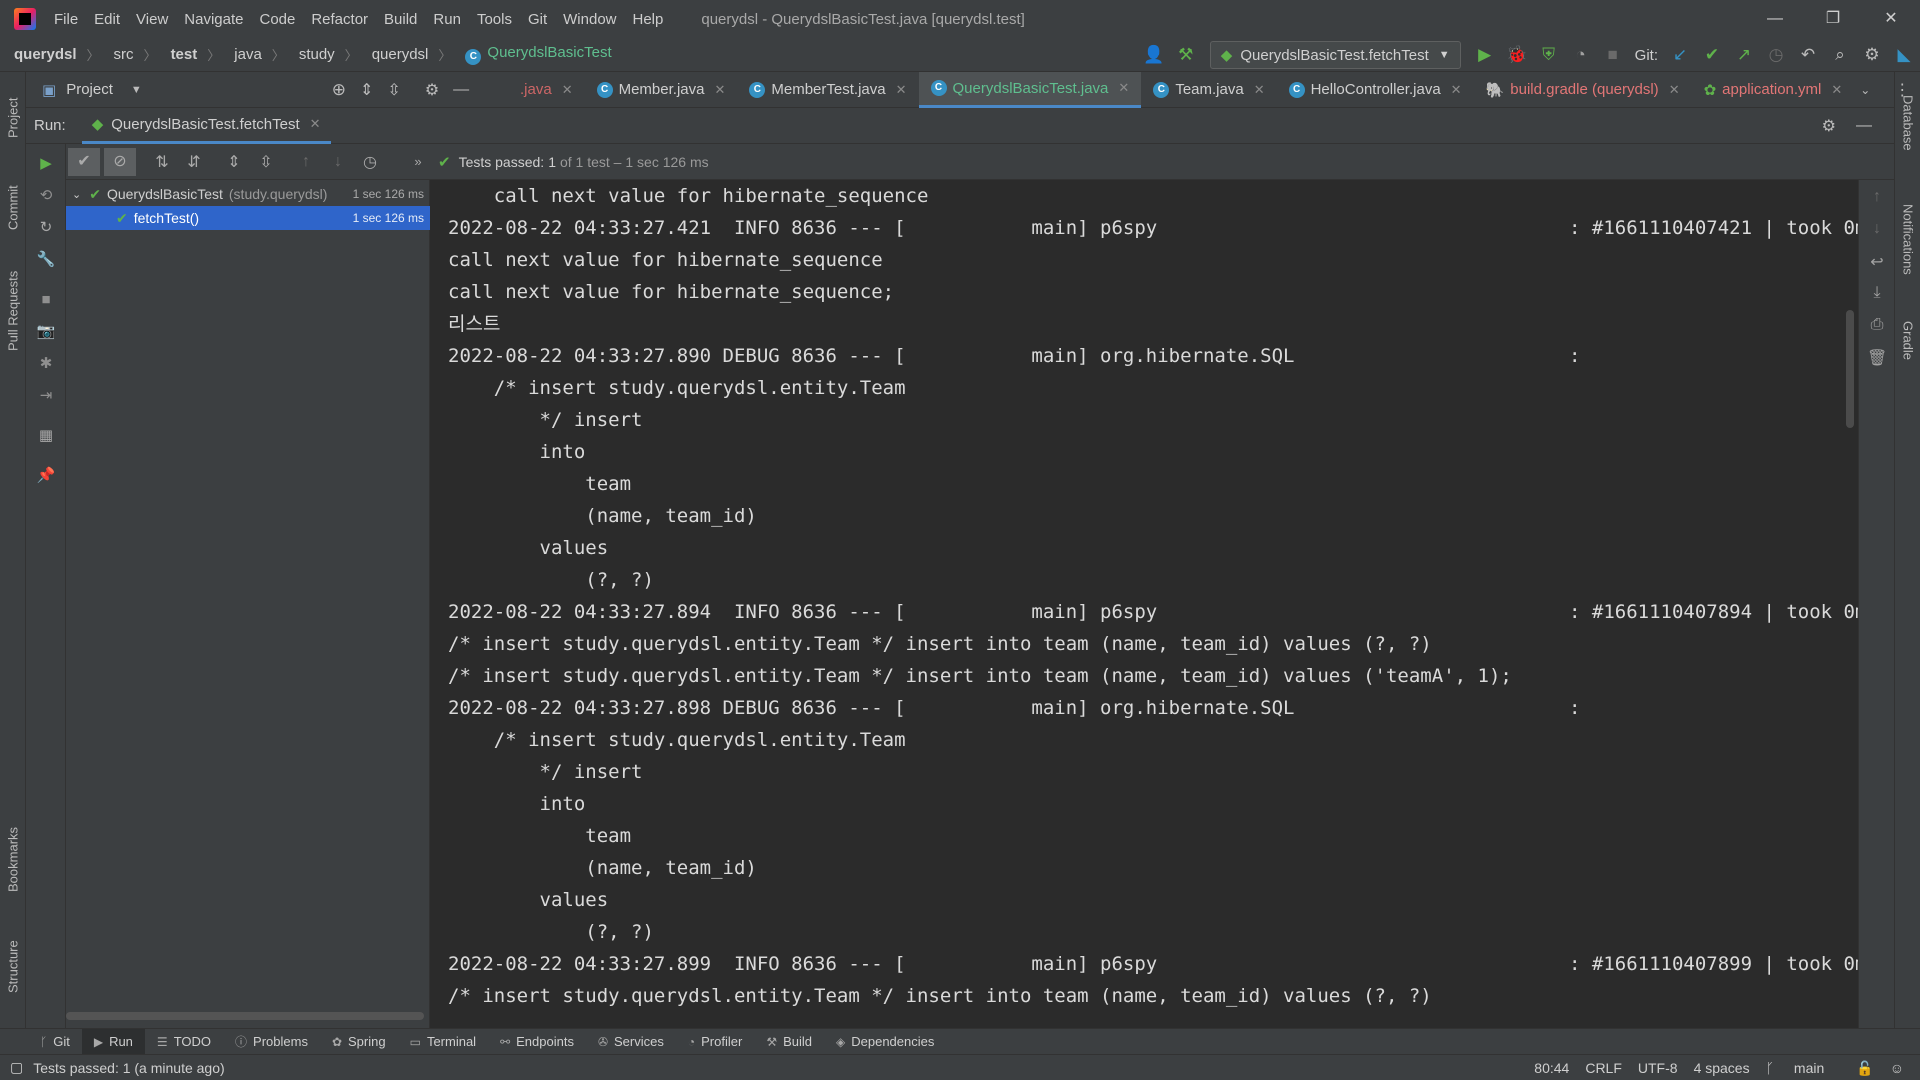 This screenshot has height=1080, width=1920. Describe the element at coordinates (16, 1067) in the screenshot. I see `status-toggle-icon: ▢` at that location.